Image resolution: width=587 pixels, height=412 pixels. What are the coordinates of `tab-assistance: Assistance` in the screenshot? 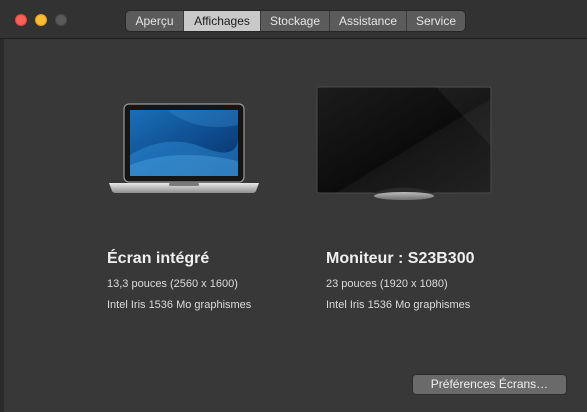 It's located at (368, 21).